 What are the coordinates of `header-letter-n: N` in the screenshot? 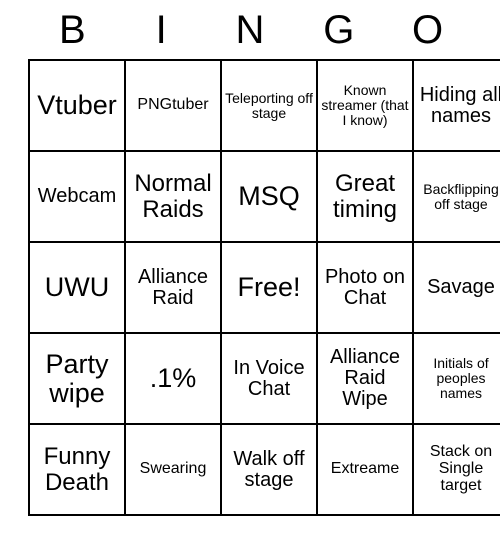 It's located at (250, 29).